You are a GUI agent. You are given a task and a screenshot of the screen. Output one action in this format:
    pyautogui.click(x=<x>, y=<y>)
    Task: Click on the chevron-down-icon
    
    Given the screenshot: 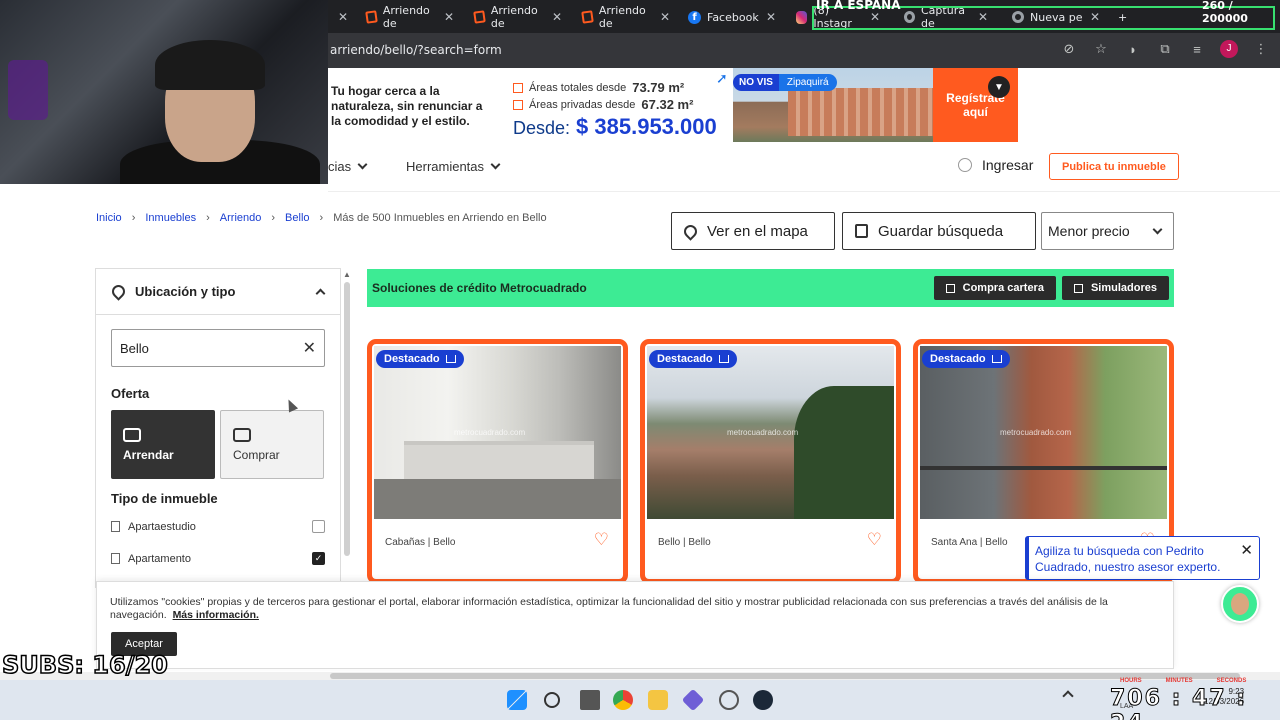 What is the action you would take?
    pyautogui.click(x=495, y=164)
    